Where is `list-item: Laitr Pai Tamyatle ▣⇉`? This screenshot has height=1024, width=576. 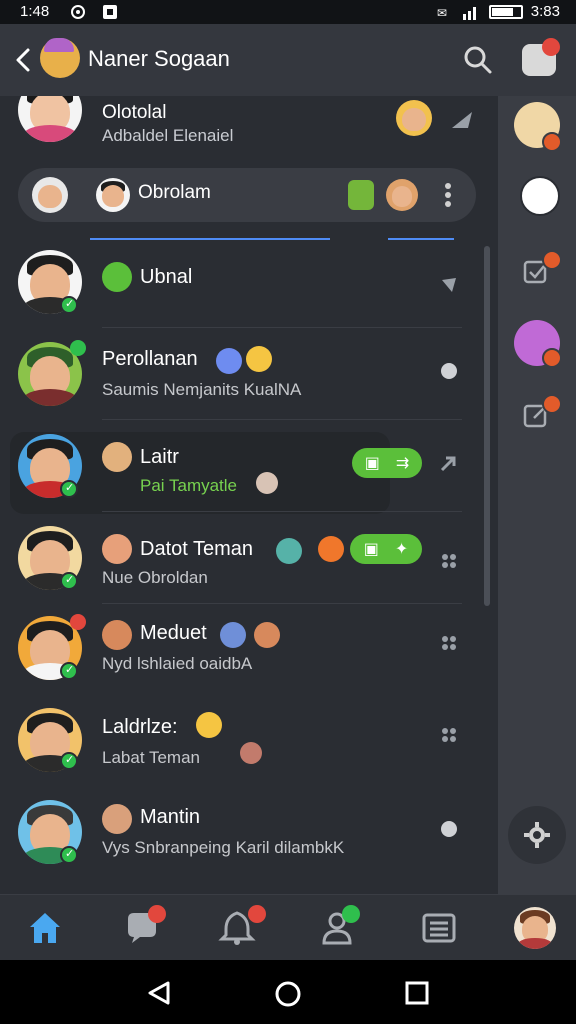
list-item: Laitr Pai Tamyatle ▣⇉ is located at coordinates (249, 468).